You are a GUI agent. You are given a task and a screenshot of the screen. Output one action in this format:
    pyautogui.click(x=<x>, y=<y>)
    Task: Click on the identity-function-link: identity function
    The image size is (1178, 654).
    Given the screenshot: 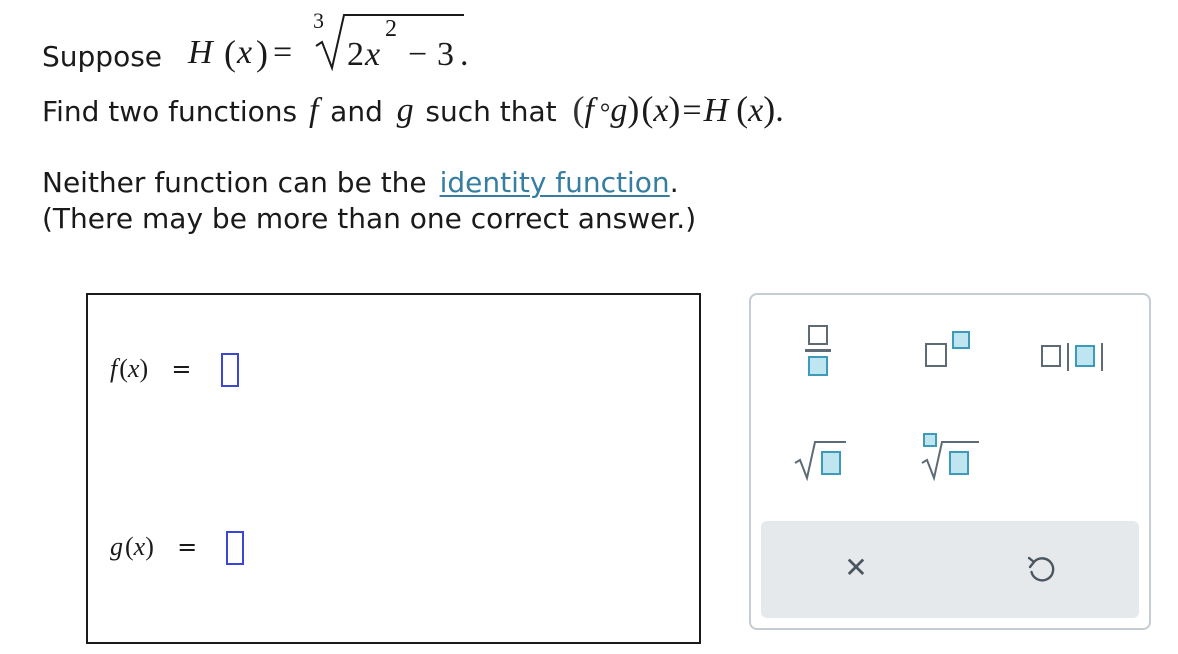 What is the action you would take?
    pyautogui.click(x=555, y=182)
    